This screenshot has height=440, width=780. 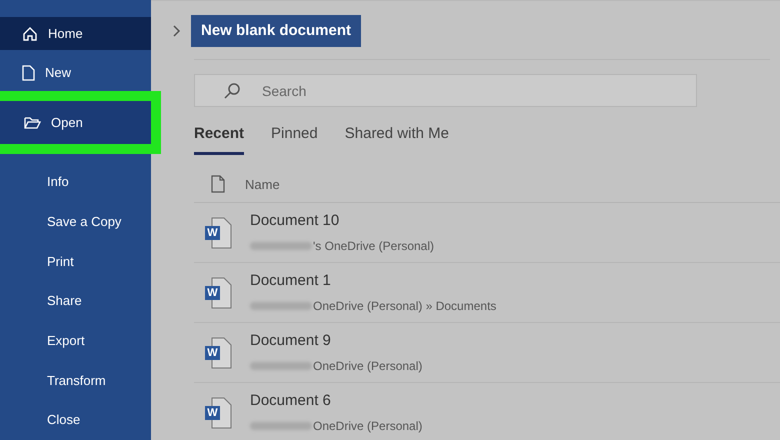 I want to click on document-name: Document 9, so click(x=291, y=341).